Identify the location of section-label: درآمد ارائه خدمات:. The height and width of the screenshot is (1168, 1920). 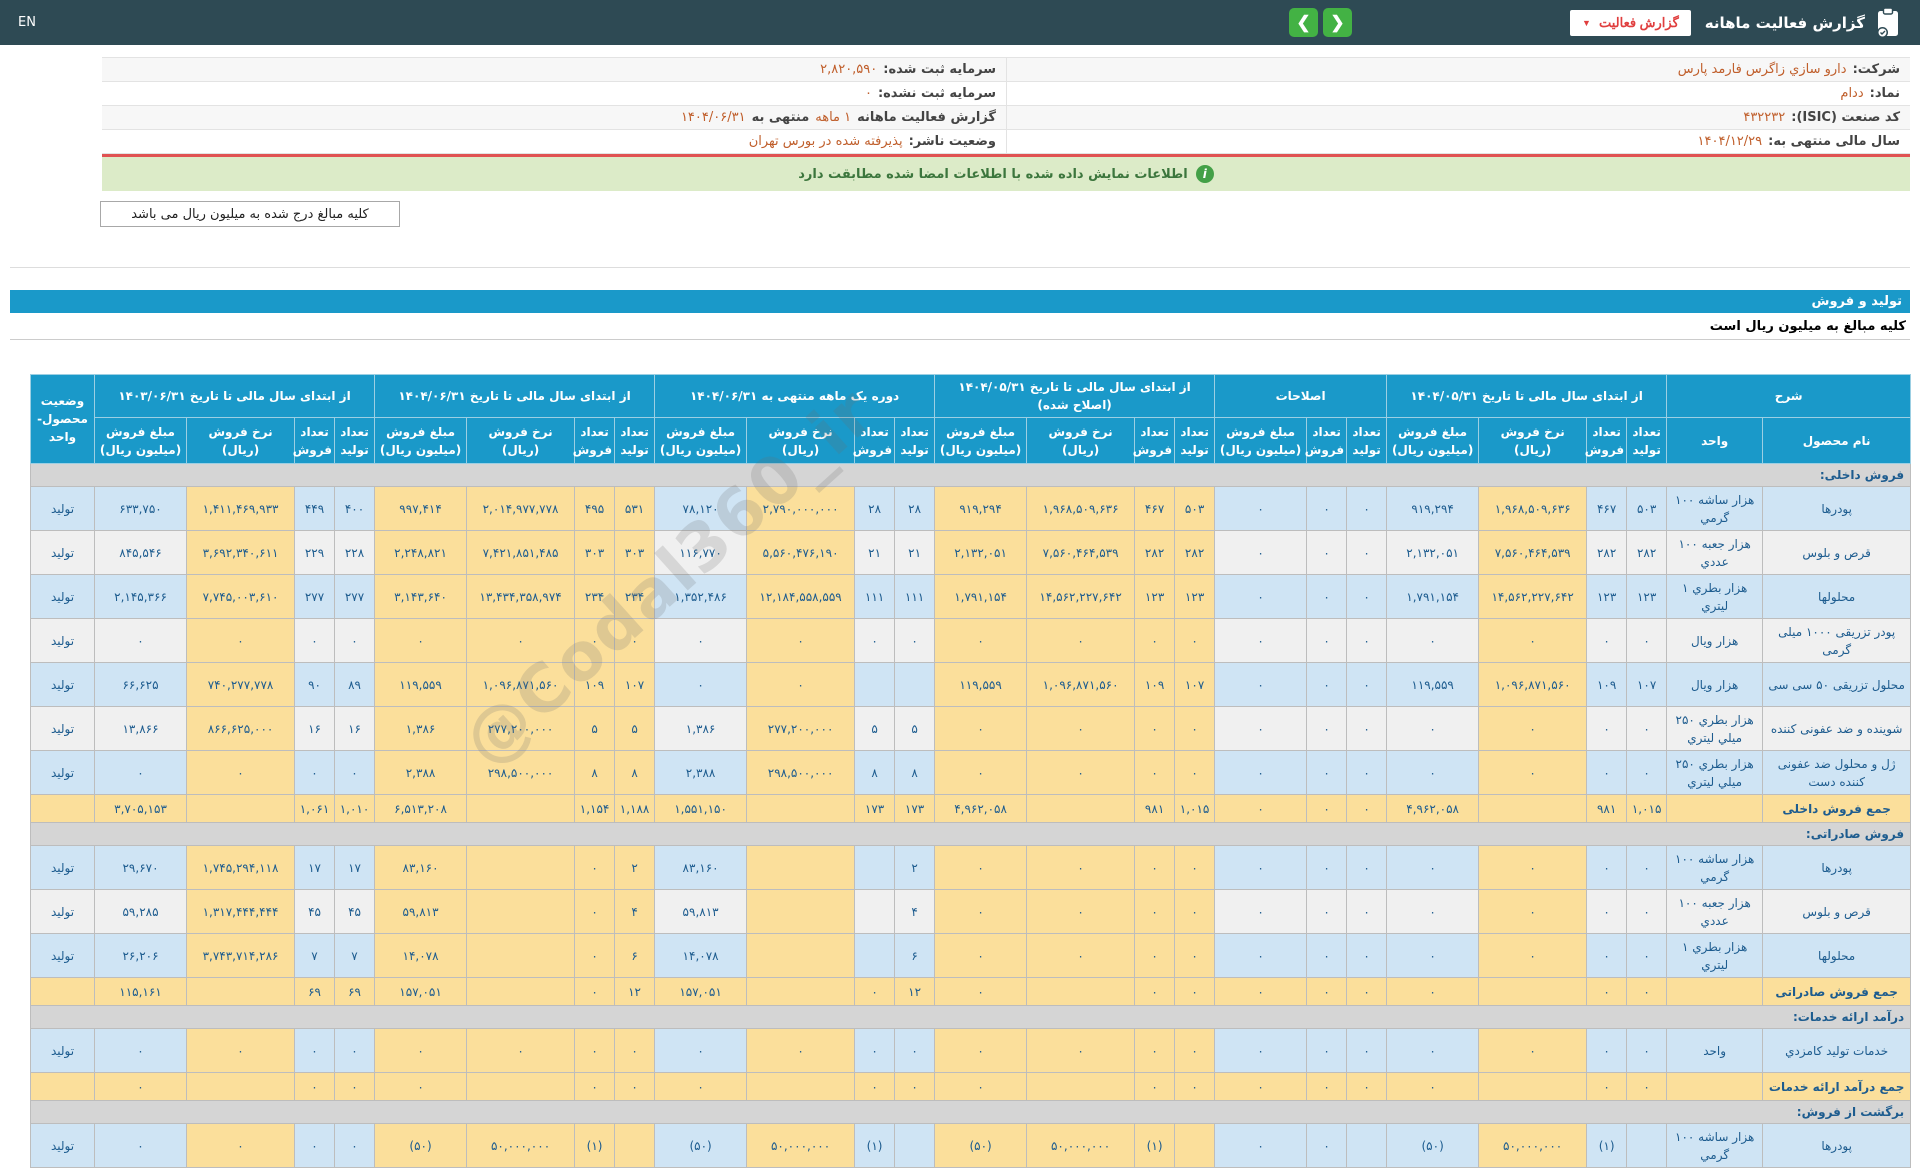
(970, 1017).